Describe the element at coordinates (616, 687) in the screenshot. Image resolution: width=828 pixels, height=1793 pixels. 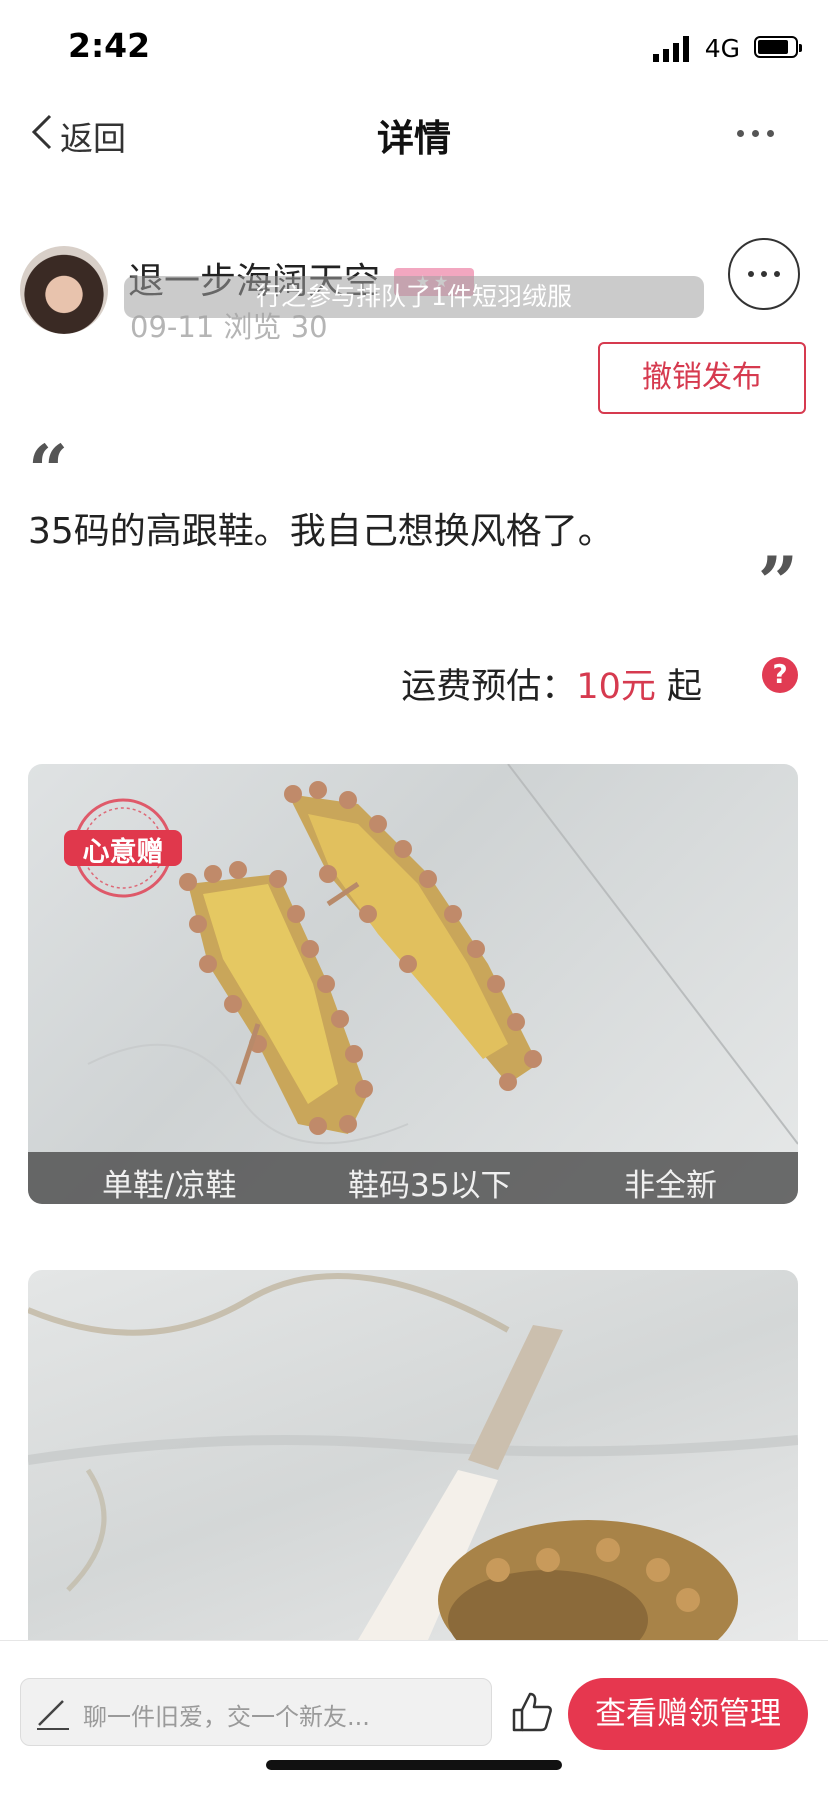
I see `shipping-price: 10元` at that location.